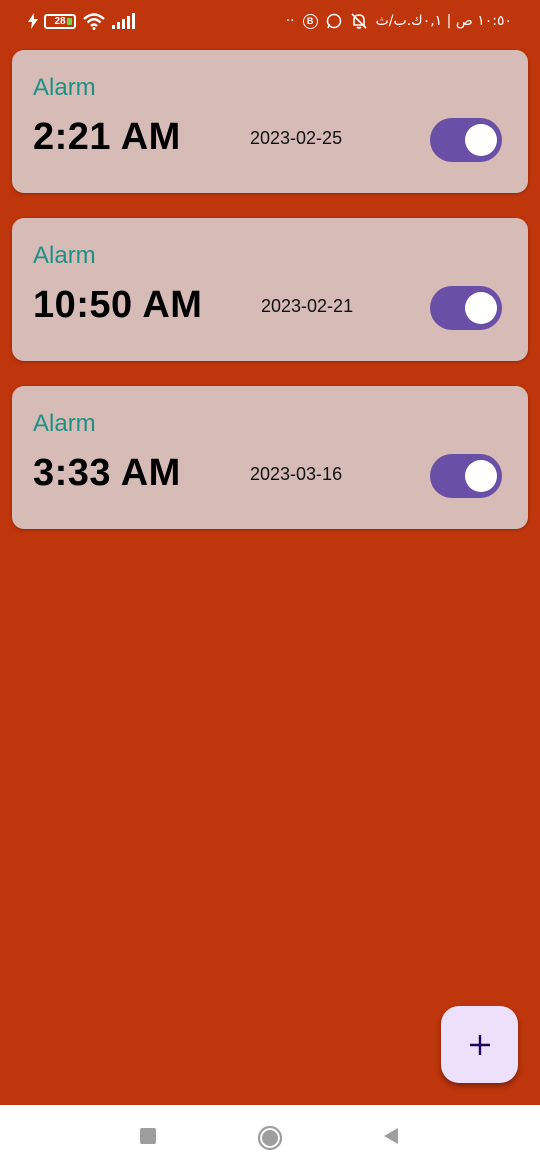  I want to click on battery-icon: 28, so click(60, 21).